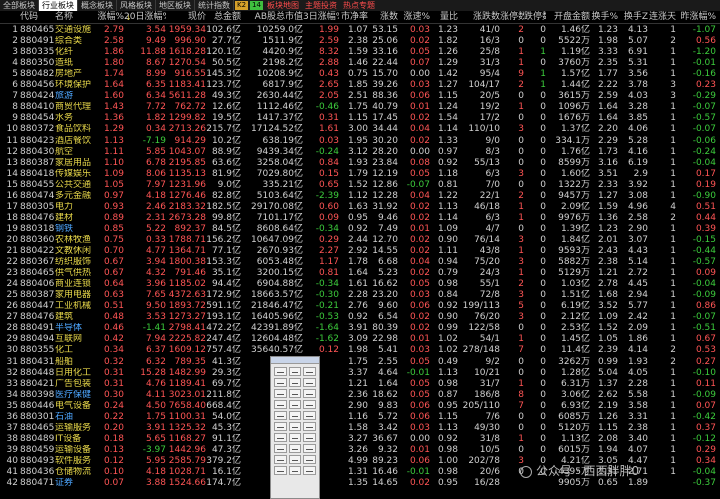 This screenshot has width=720, height=499. I want to click on badge-14: 14, so click(256, 5).